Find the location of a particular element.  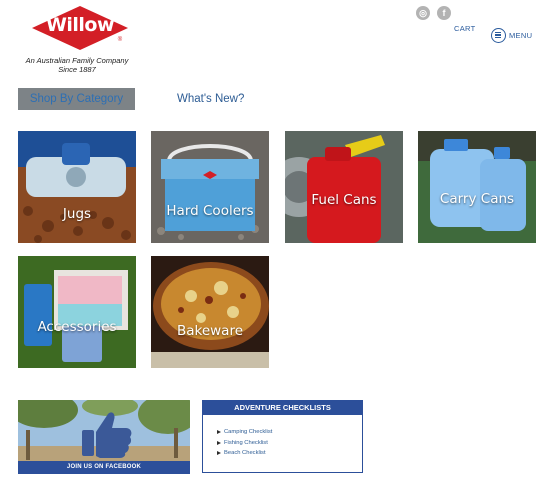

category-tile-bakeware: Bakeware is located at coordinates (210, 312).